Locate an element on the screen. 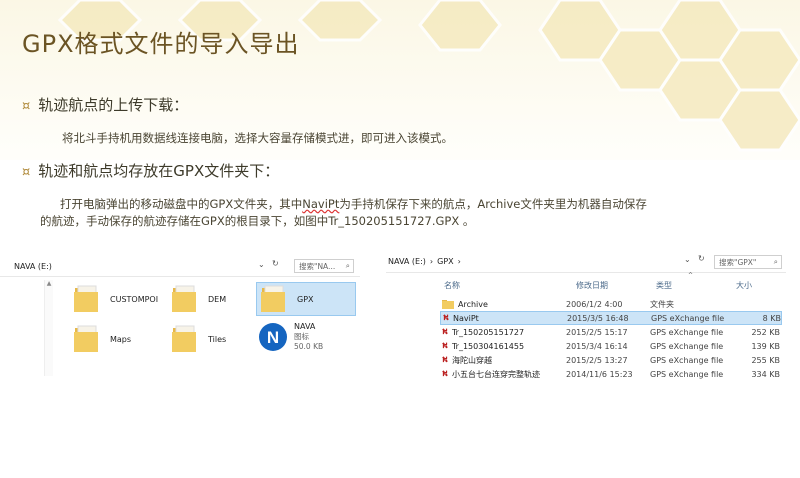  right-address-folder: GPX is located at coordinates (445, 261).